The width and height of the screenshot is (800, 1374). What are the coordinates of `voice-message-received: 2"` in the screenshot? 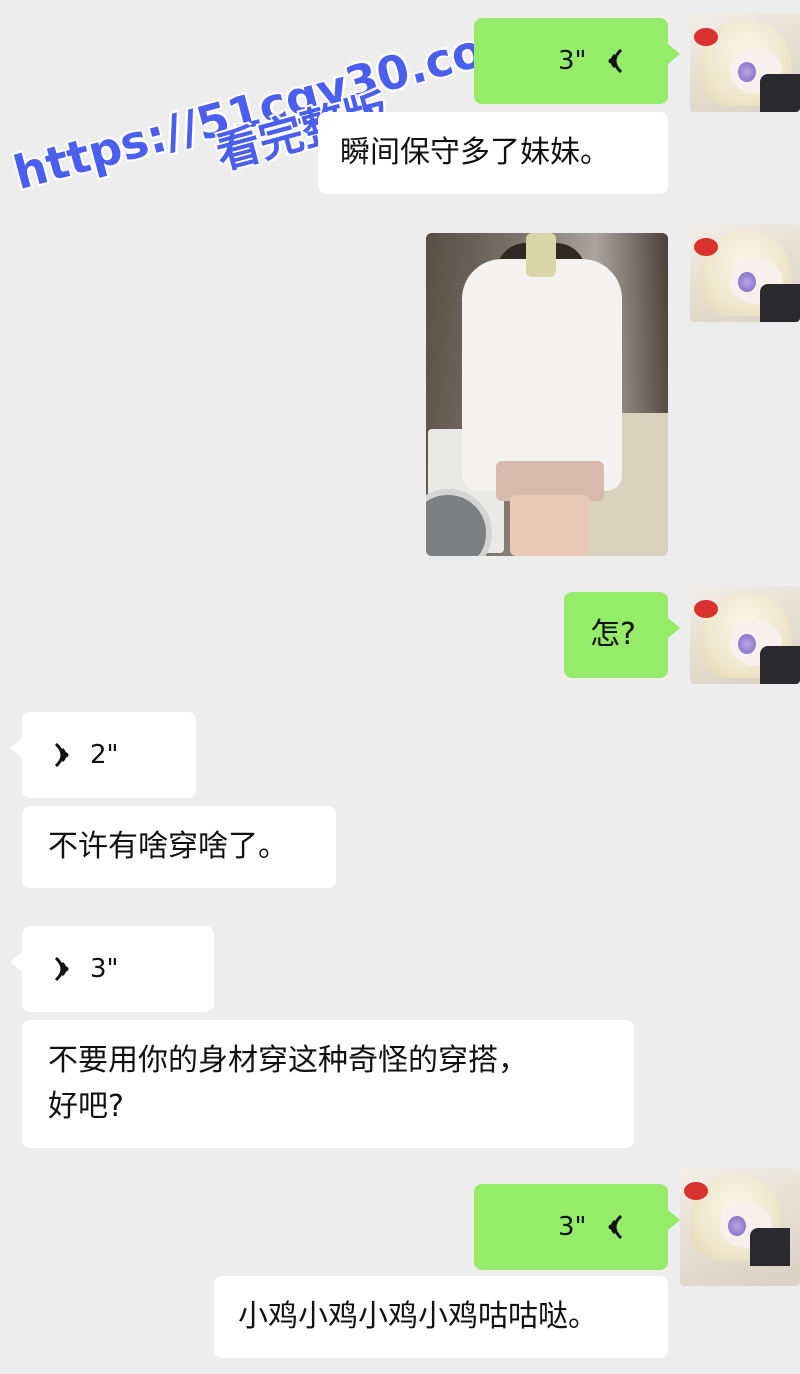 It's located at (103, 755).